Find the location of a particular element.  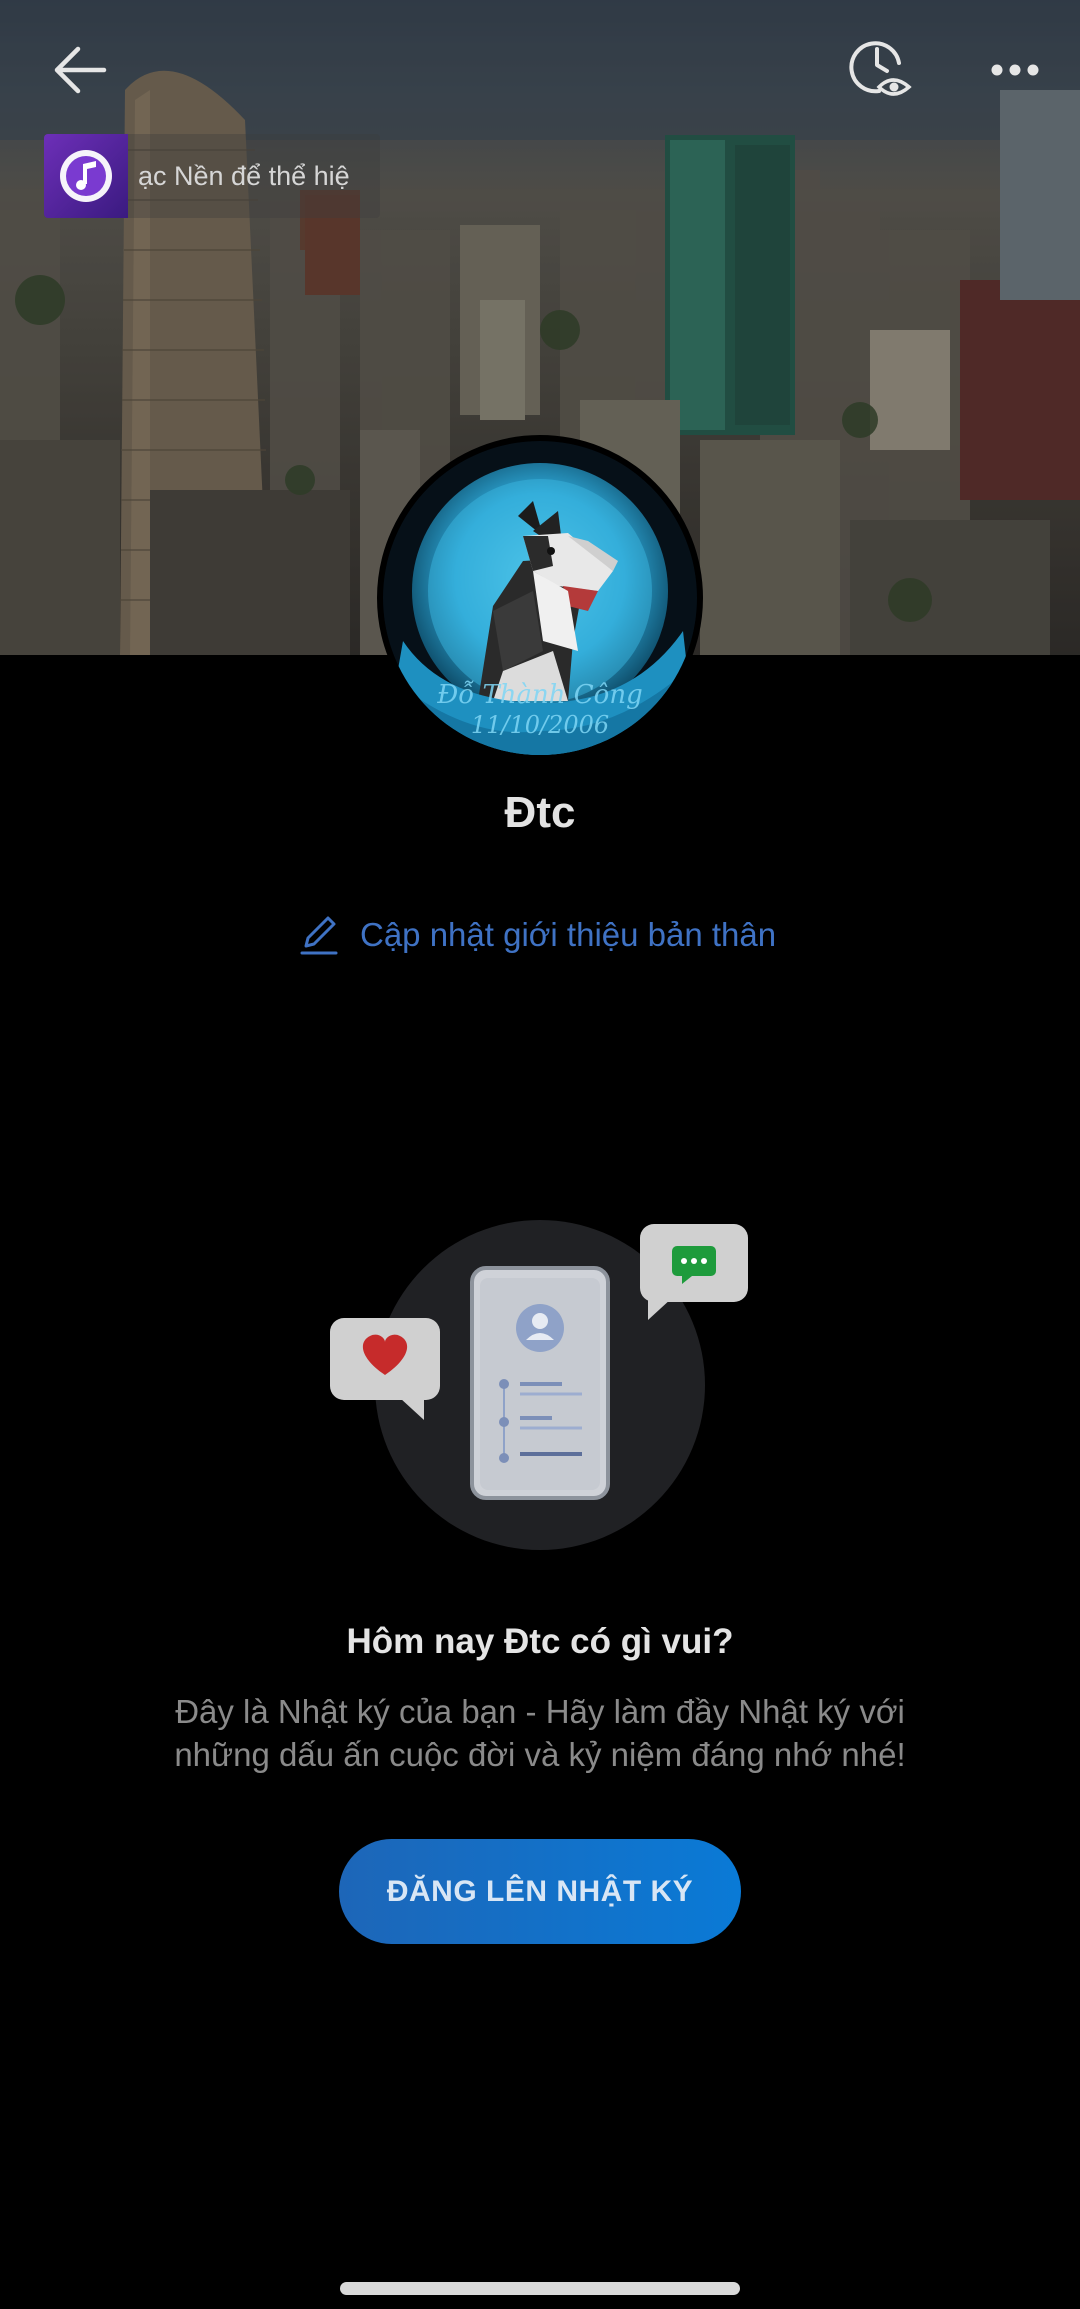

avatar: Đỗ Thành Công 11/10/2006 is located at coordinates (540, 598).